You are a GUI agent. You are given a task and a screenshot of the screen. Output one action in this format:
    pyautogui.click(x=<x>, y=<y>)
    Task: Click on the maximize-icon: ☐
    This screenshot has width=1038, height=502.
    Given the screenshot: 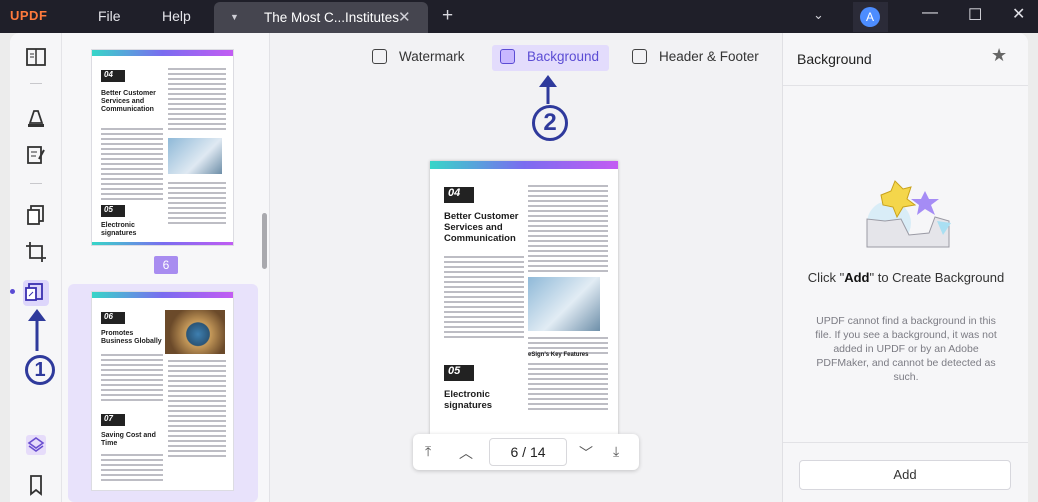 What is the action you would take?
    pyautogui.click(x=975, y=15)
    